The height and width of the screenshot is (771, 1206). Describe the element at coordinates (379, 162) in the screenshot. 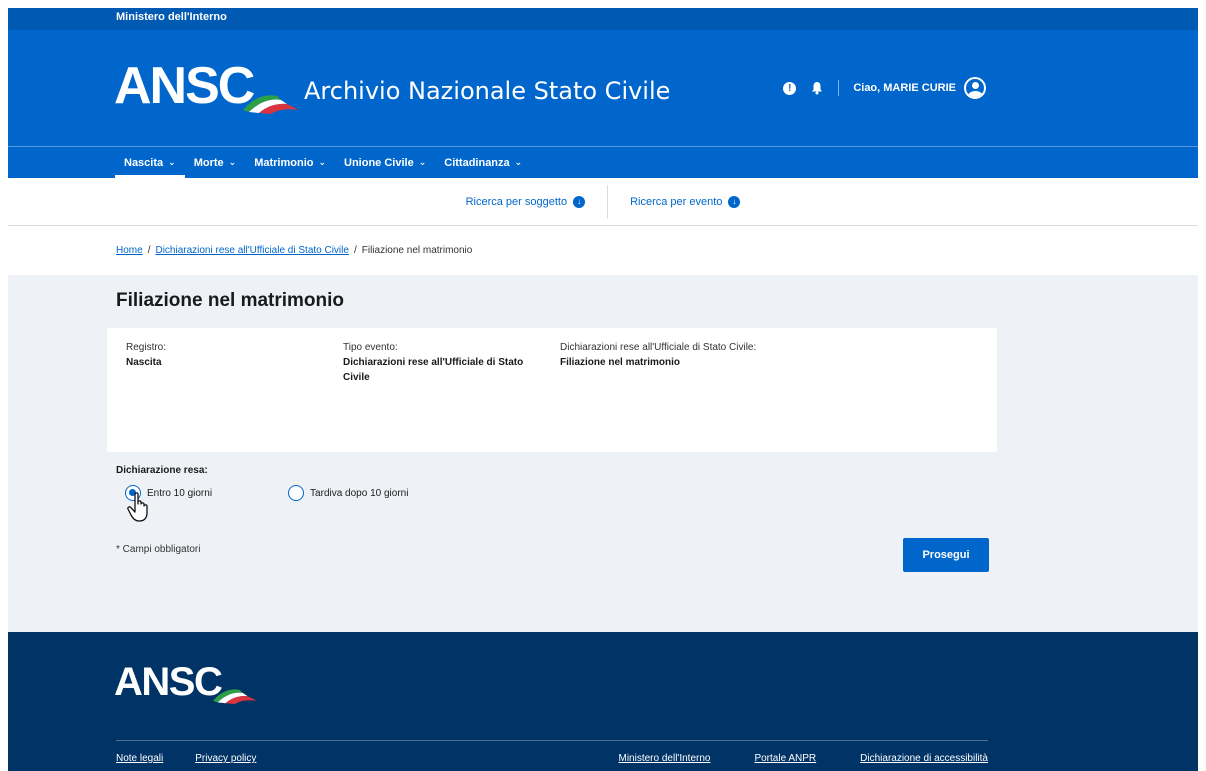

I see `nav-item-label: Unione Civile` at that location.